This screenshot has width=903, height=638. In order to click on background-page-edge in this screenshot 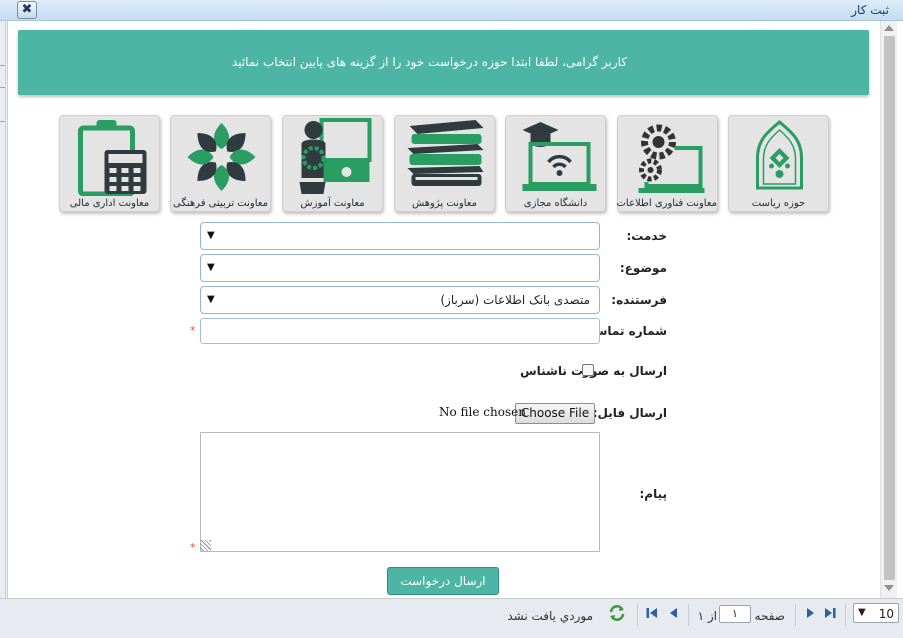, I will do `click(3, 309)`.